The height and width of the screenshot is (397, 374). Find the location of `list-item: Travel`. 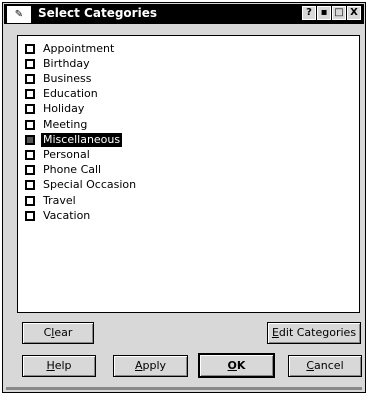

list-item: Travel is located at coordinates (51, 200).